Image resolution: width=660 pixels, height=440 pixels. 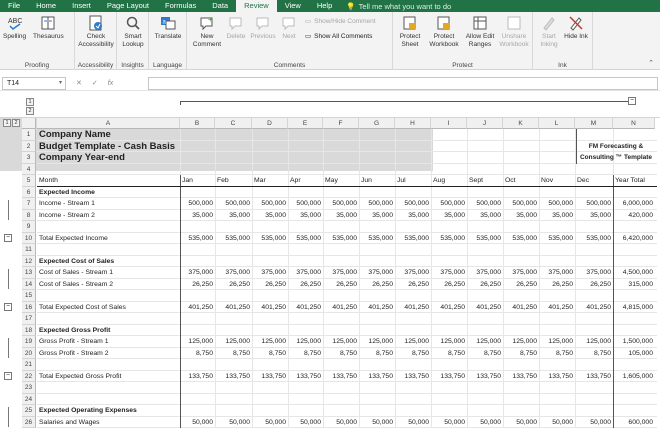 What do you see at coordinates (29, 169) in the screenshot?
I see `row-header-4: 4` at bounding box center [29, 169].